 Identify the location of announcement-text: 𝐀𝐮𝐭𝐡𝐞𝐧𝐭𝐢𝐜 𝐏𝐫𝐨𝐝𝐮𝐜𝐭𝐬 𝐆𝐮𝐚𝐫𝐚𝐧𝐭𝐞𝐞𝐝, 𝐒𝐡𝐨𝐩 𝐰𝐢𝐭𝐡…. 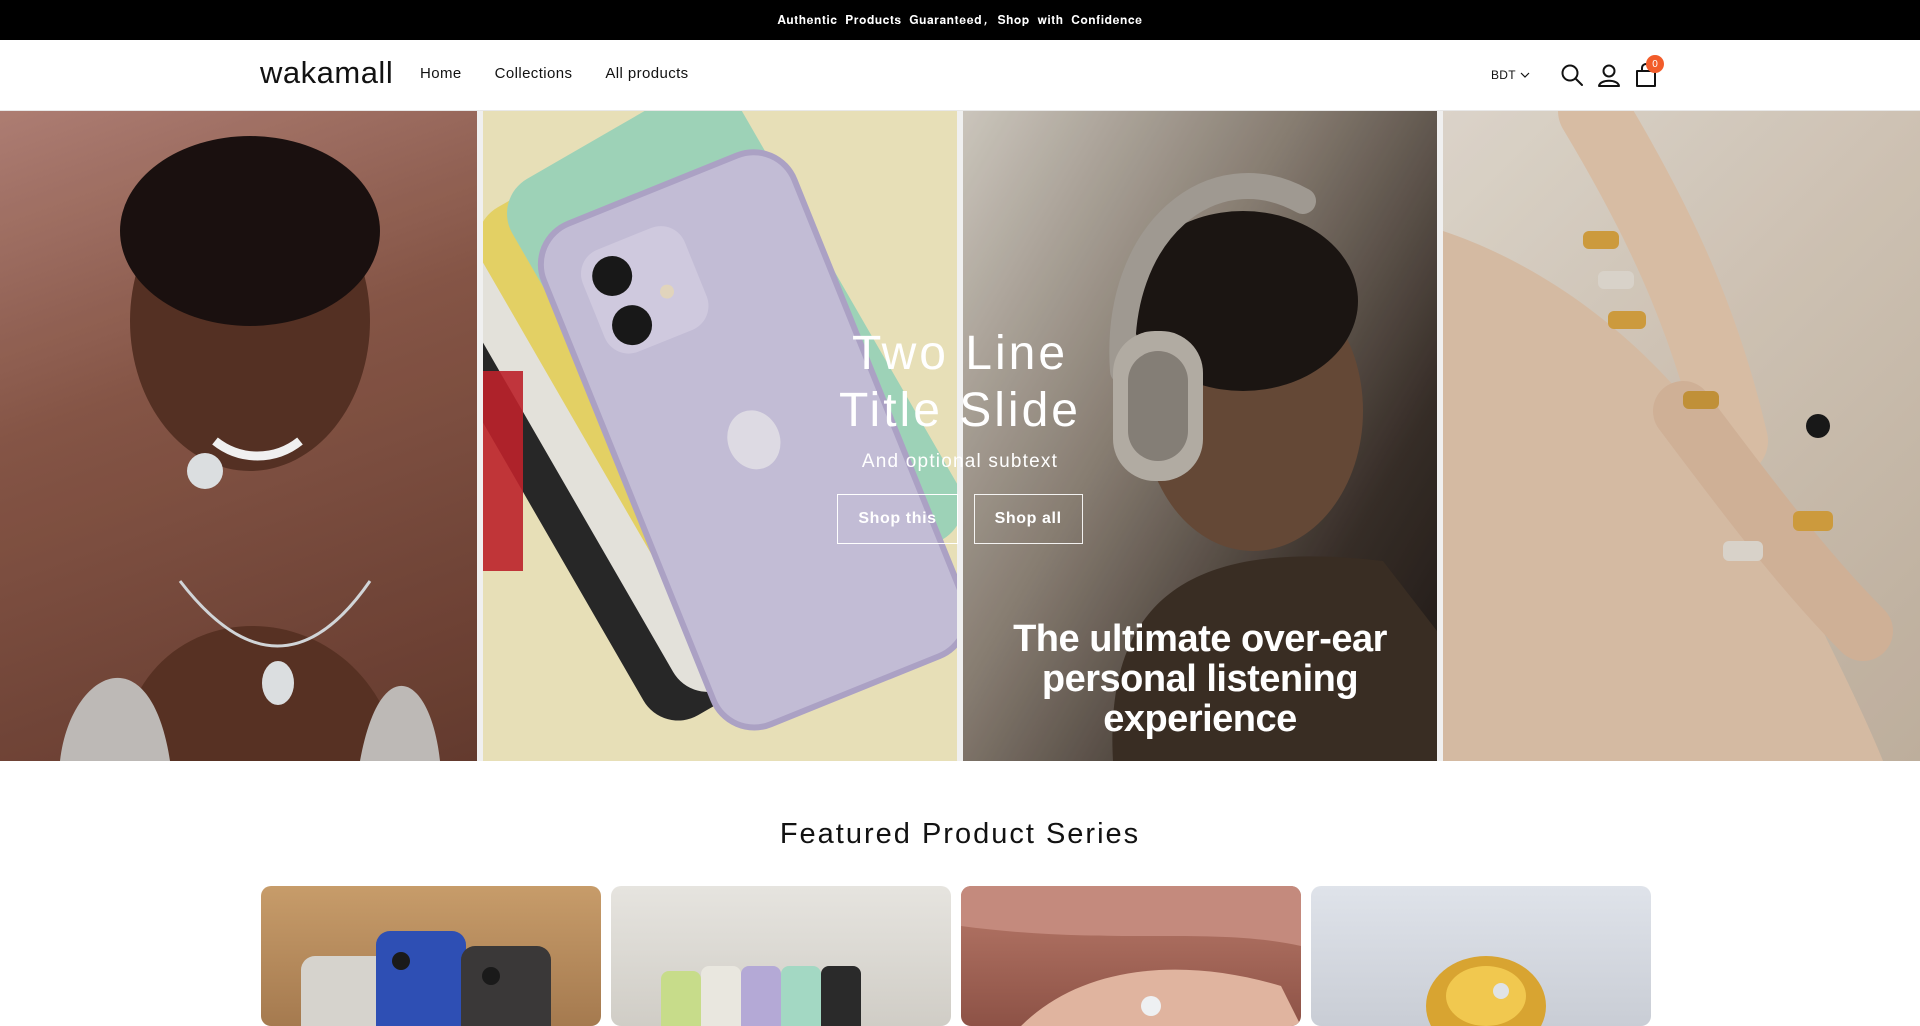
(960, 19).